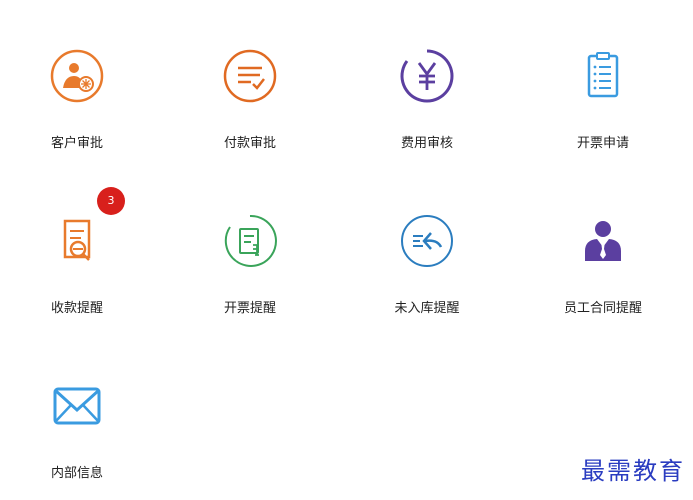  I want to click on tile-label: 费用审核, so click(426, 143).